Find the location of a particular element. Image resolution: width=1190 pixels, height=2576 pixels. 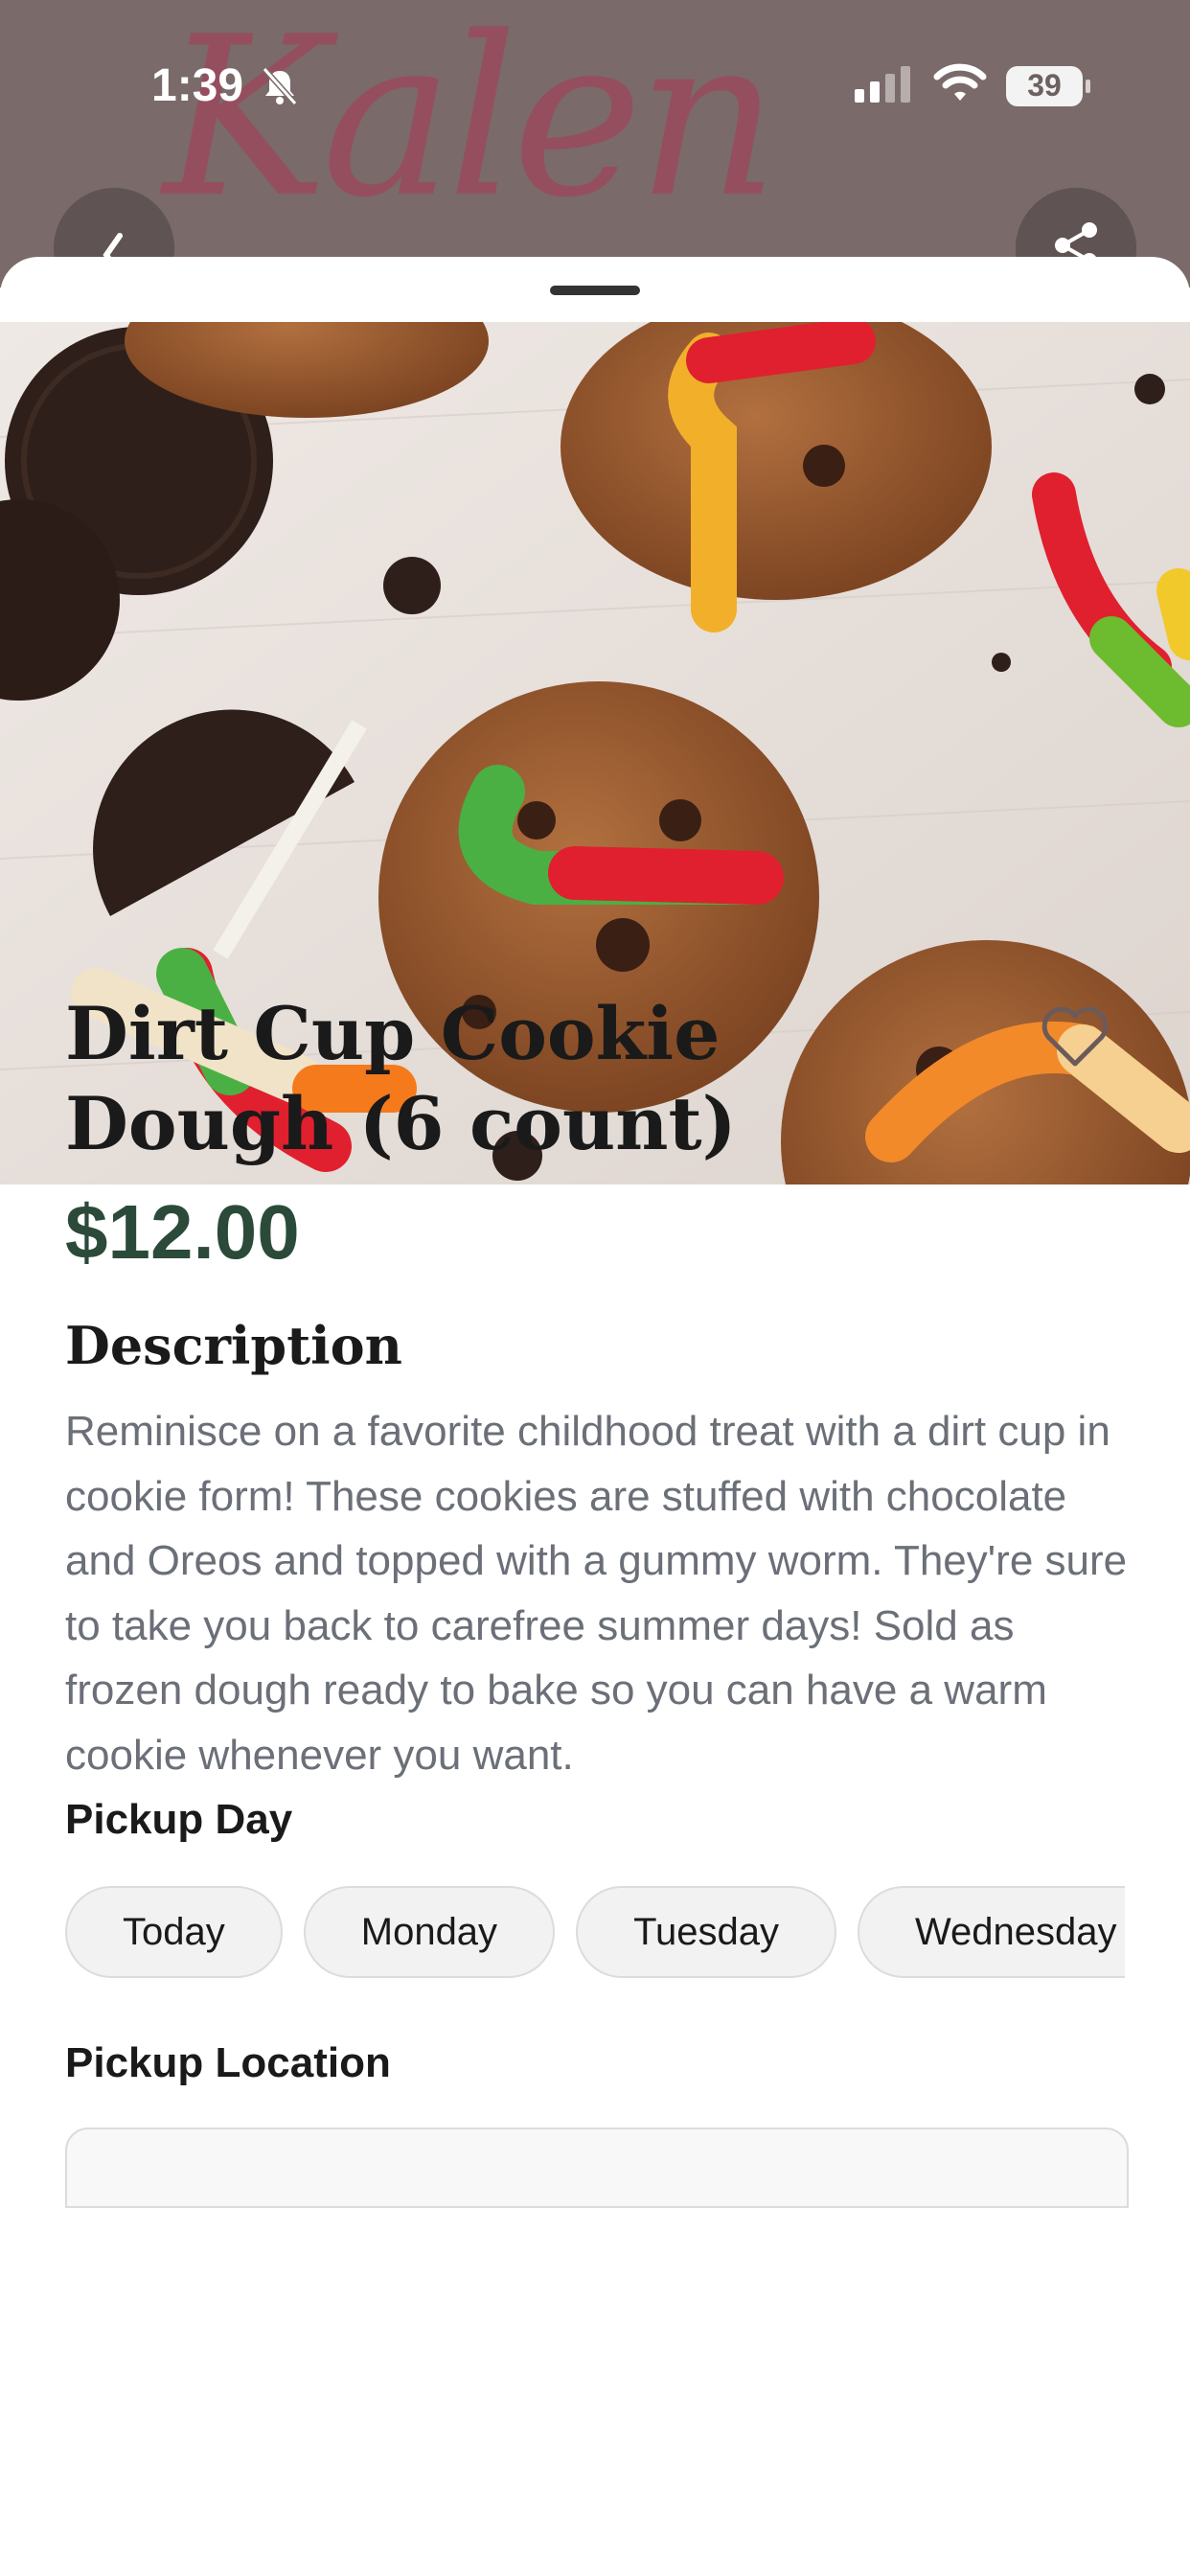

battery-indicator: 39 is located at coordinates (1048, 85).